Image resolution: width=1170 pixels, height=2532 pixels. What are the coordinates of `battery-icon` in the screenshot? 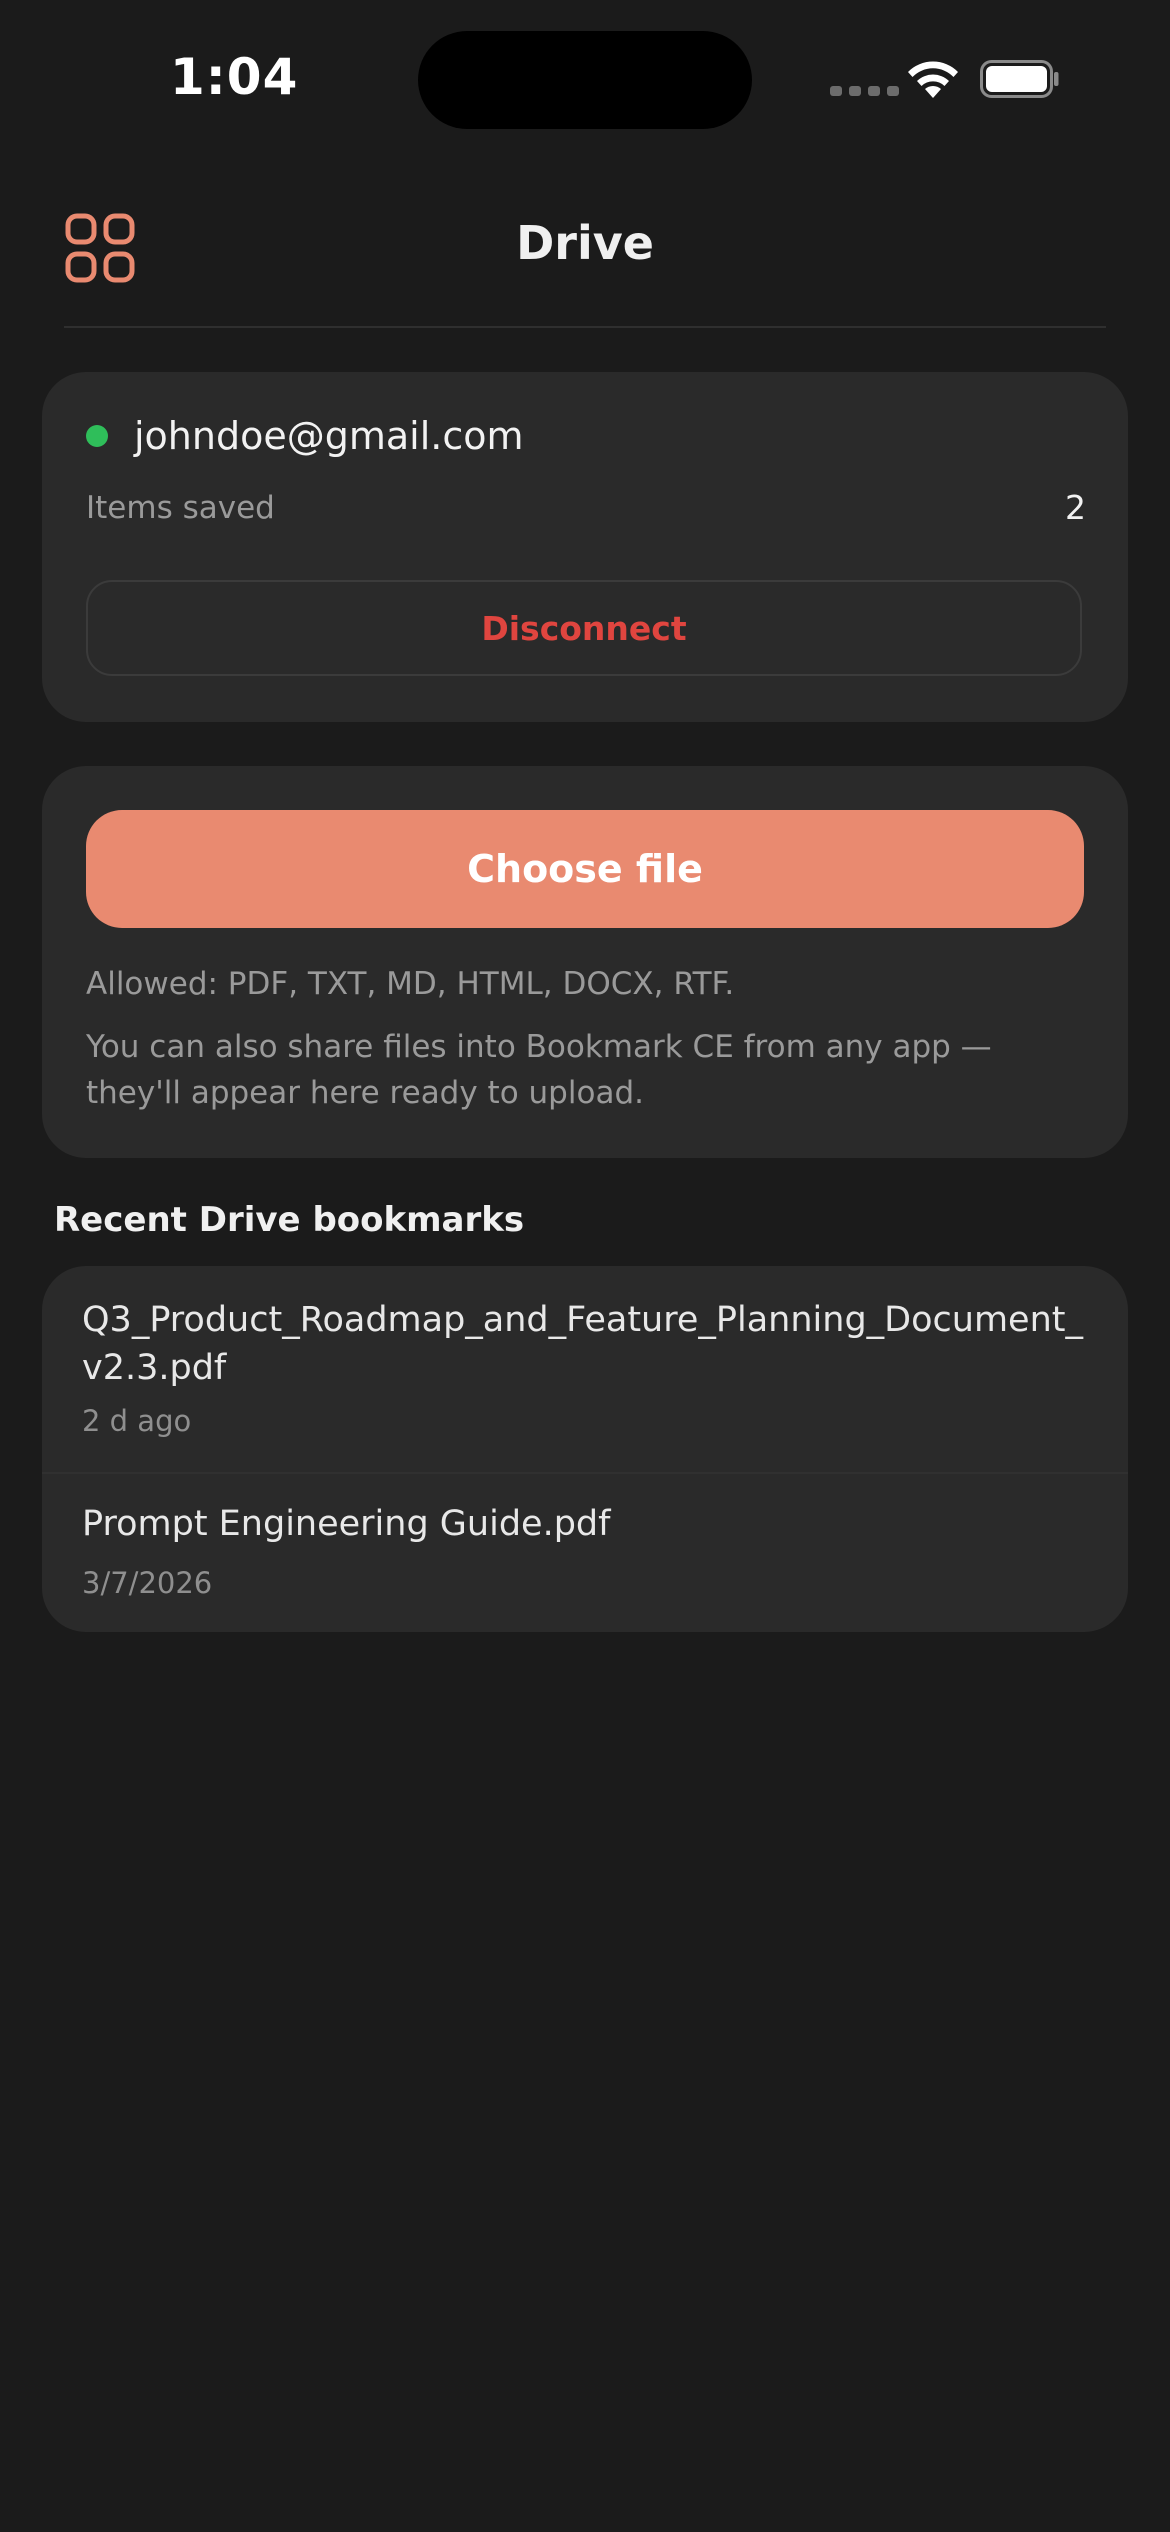 It's located at (1019, 79).